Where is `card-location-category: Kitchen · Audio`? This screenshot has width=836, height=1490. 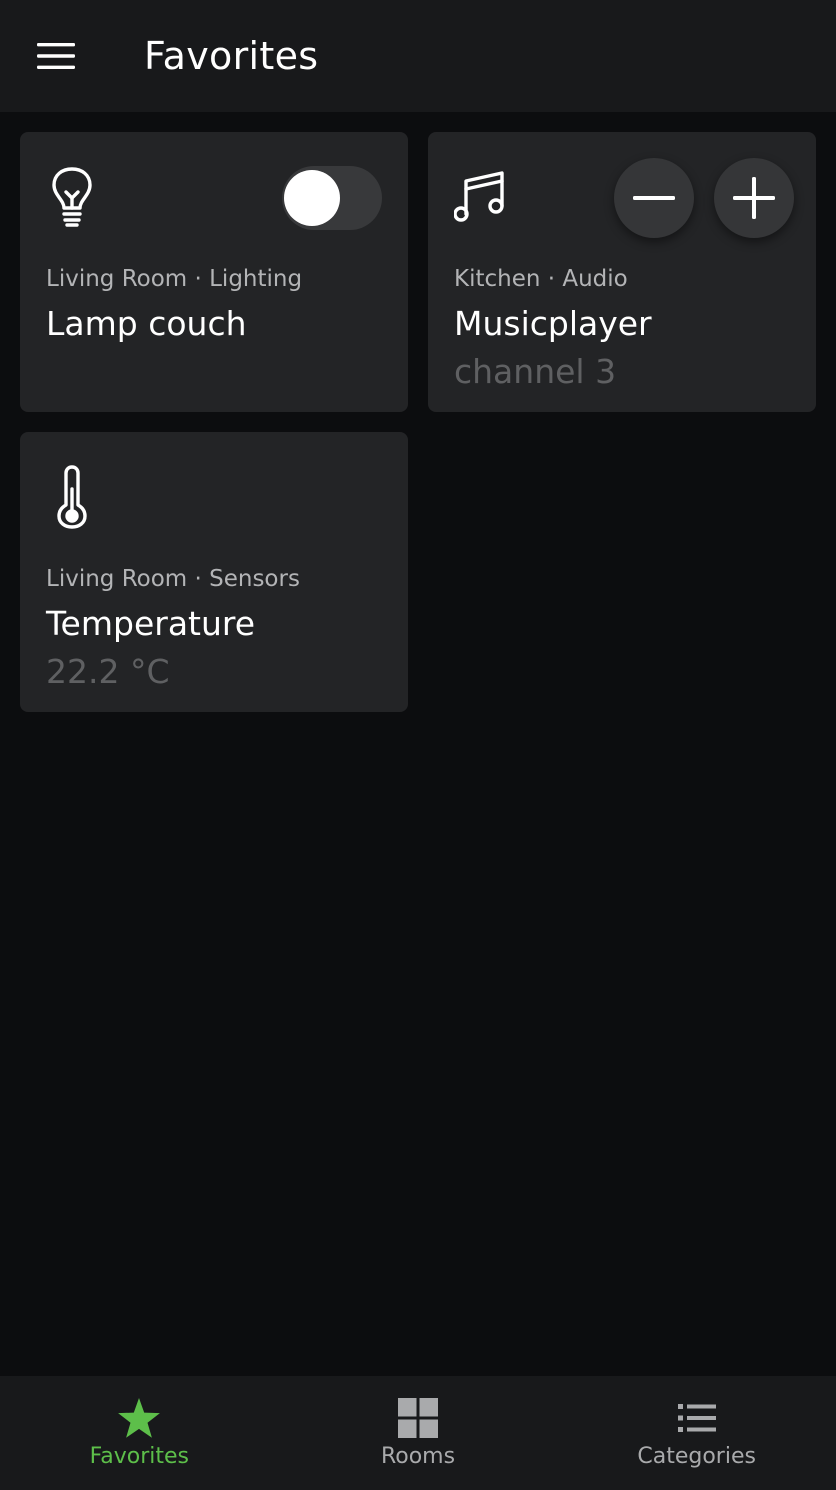 card-location-category: Kitchen · Audio is located at coordinates (541, 279).